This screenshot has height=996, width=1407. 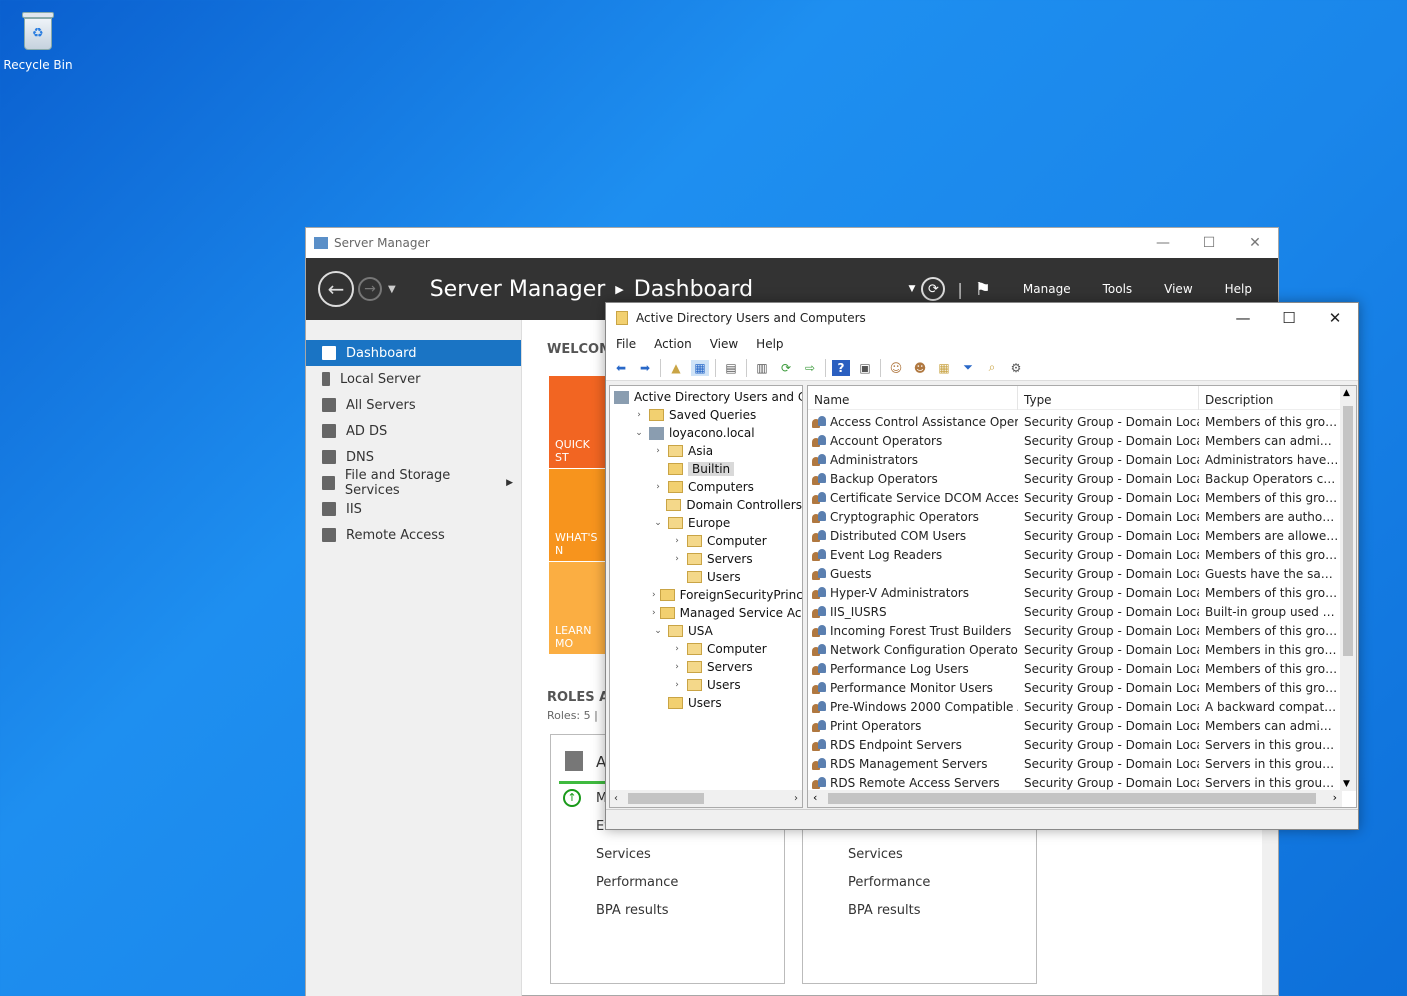 I want to click on column-header-name: Name, so click(x=913, y=398).